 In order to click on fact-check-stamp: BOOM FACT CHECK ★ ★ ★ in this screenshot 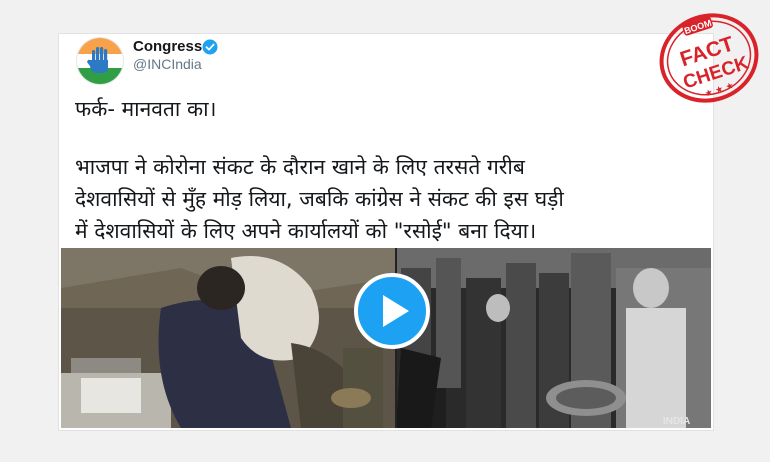, I will do `click(709, 58)`.